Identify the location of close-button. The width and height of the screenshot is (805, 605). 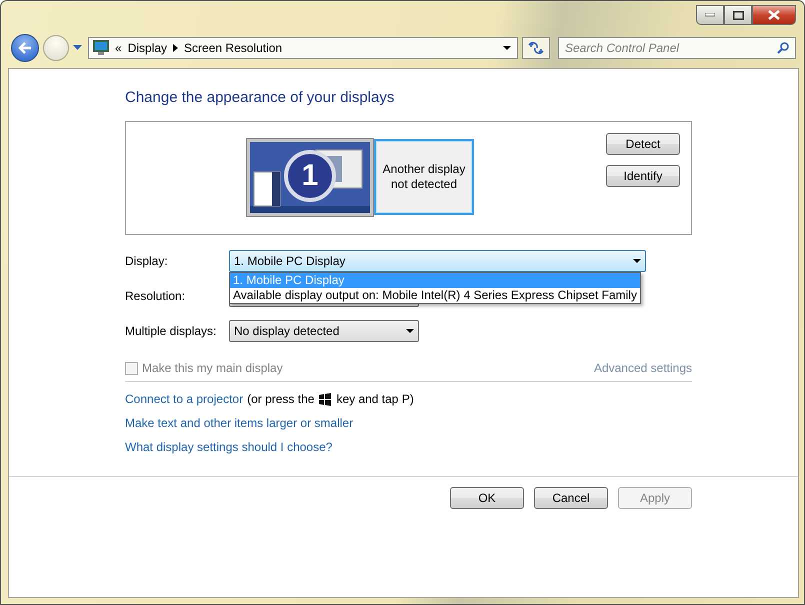
(774, 15).